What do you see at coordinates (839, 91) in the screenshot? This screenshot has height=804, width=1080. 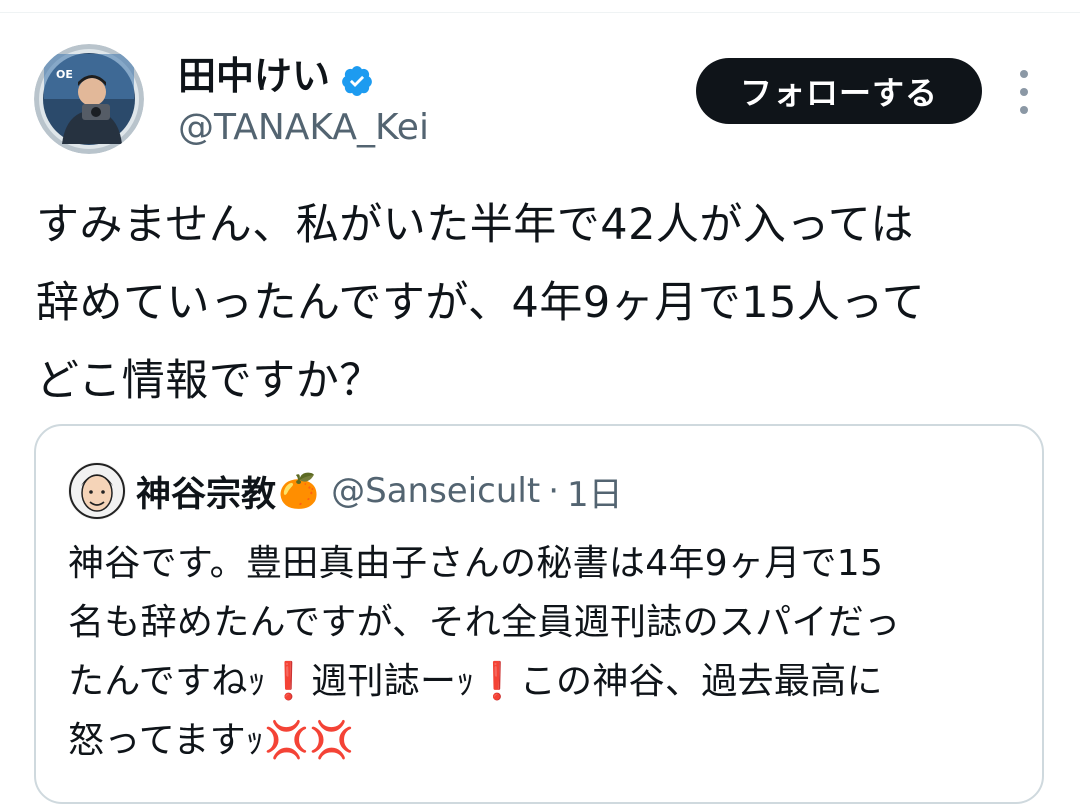 I see `follow-button: フォローする` at bounding box center [839, 91].